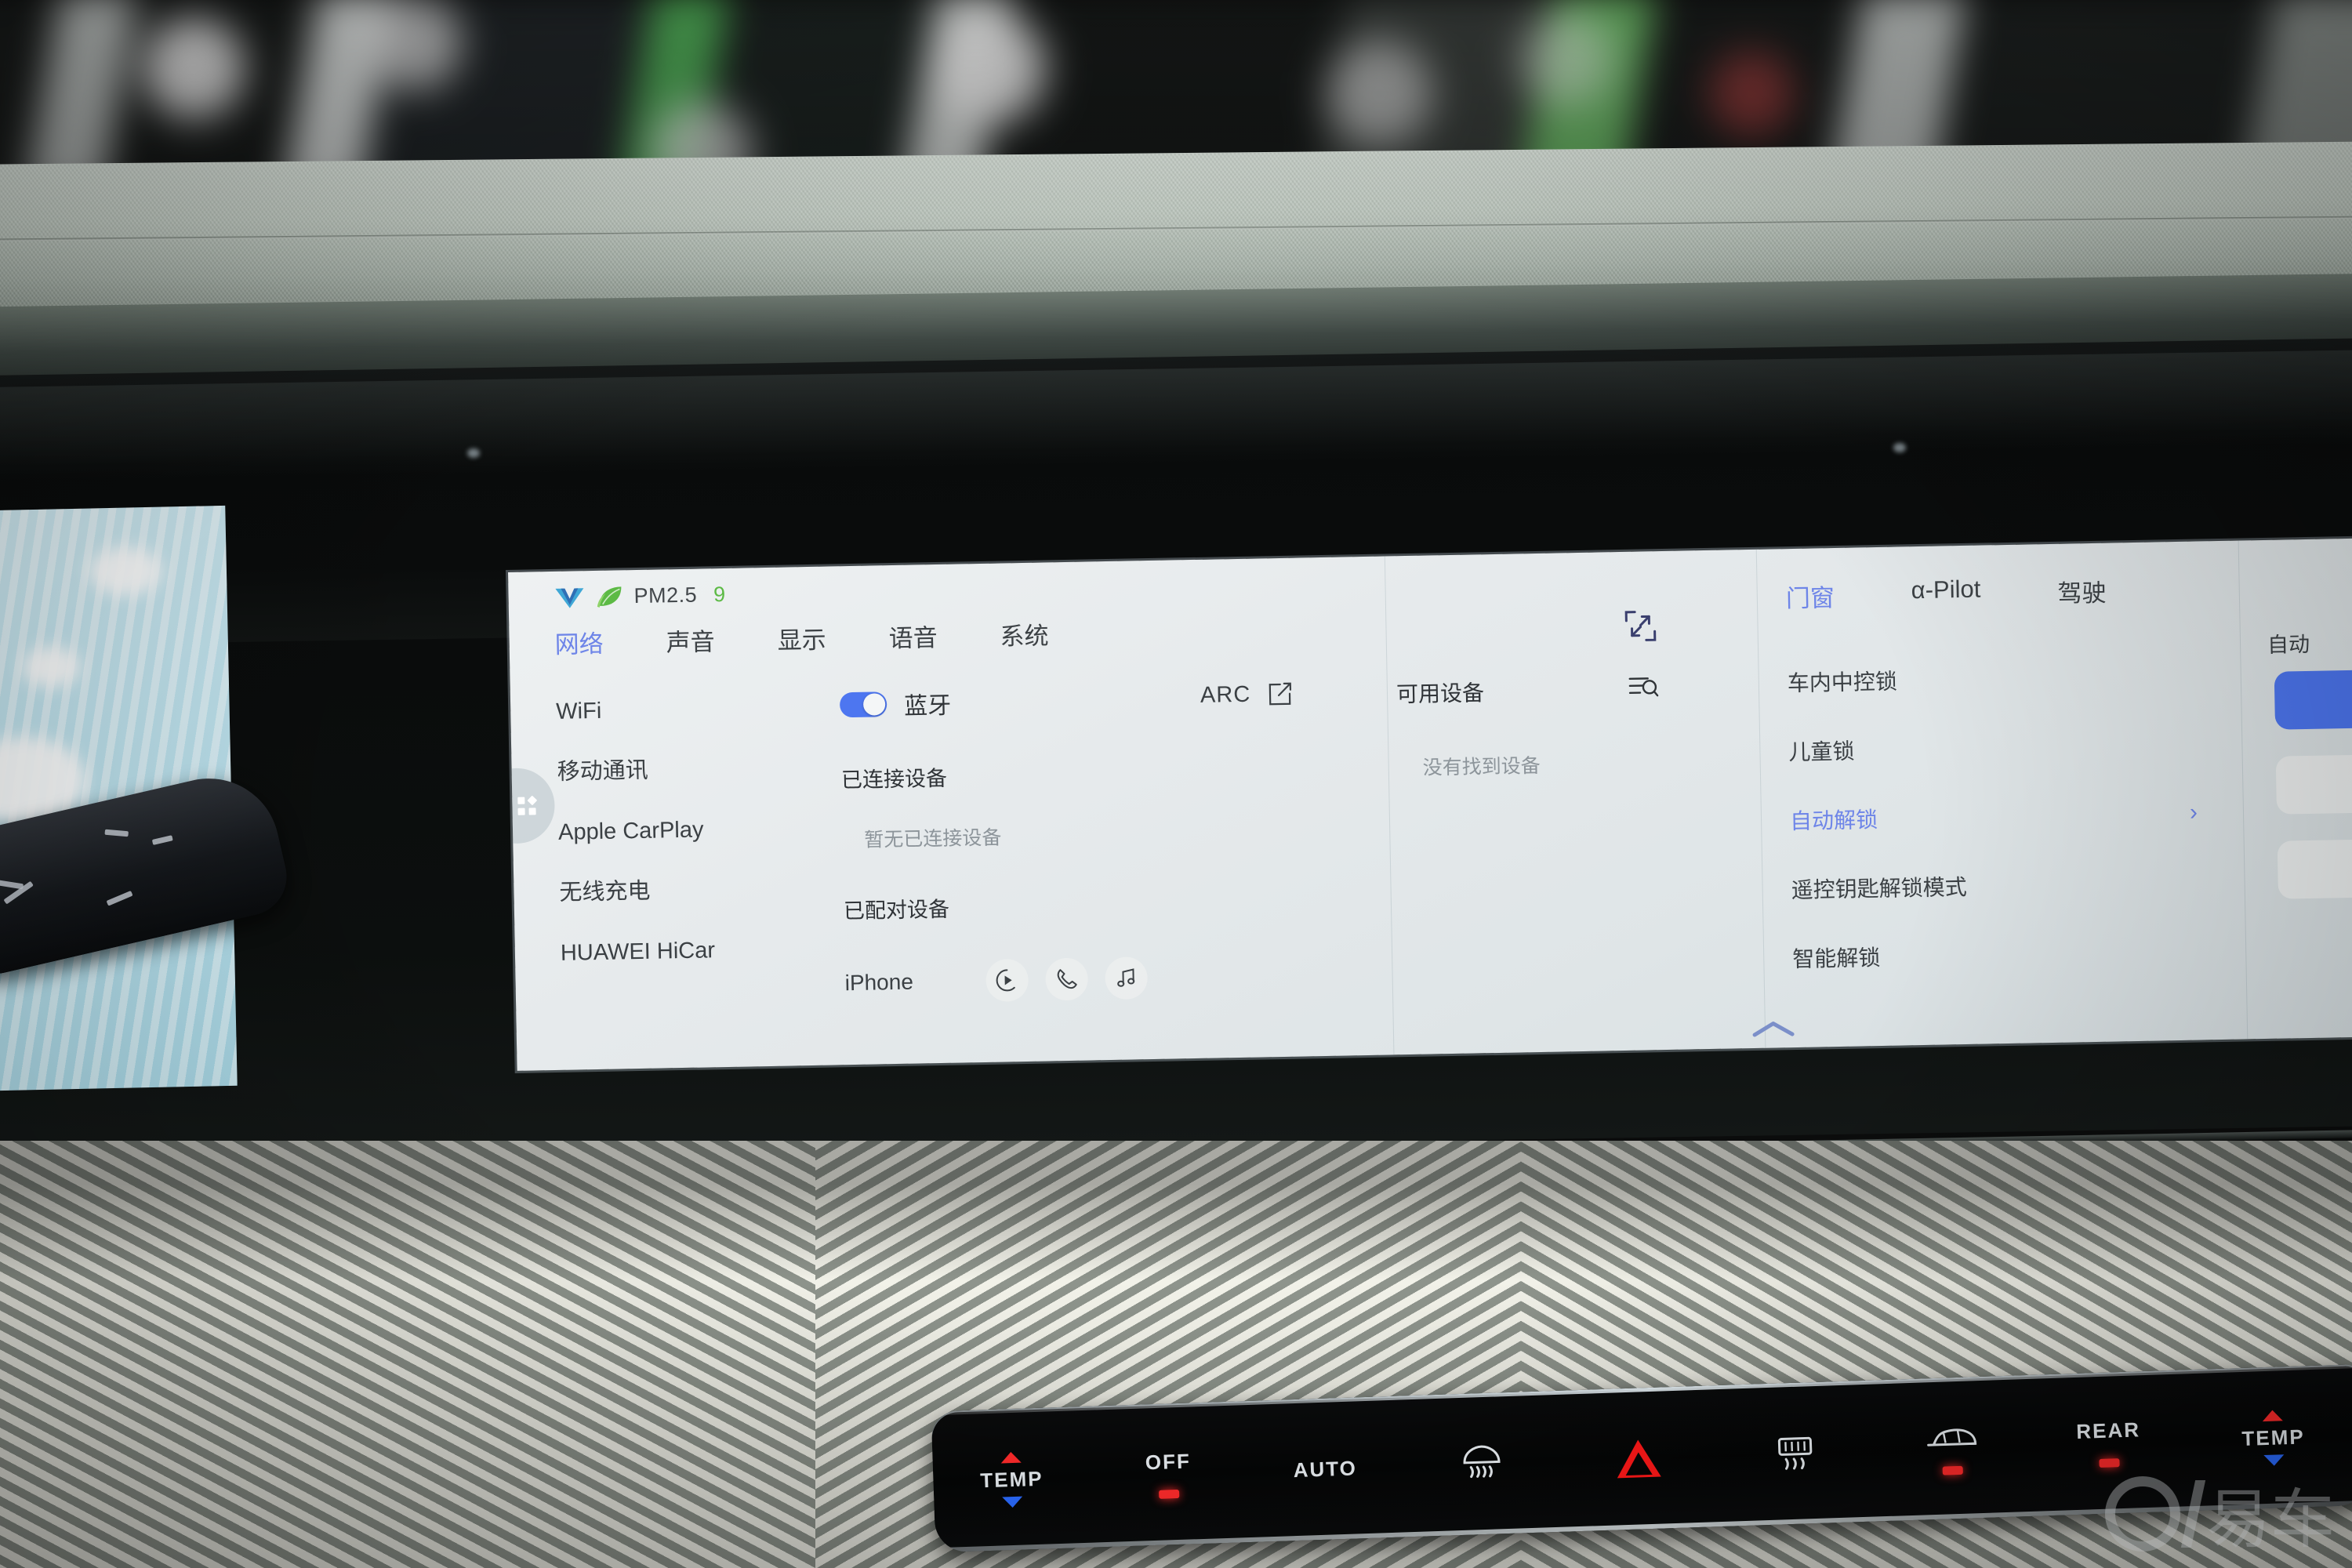 This screenshot has height=1568, width=2352. I want to click on phone-handset-icon, so click(1067, 979).